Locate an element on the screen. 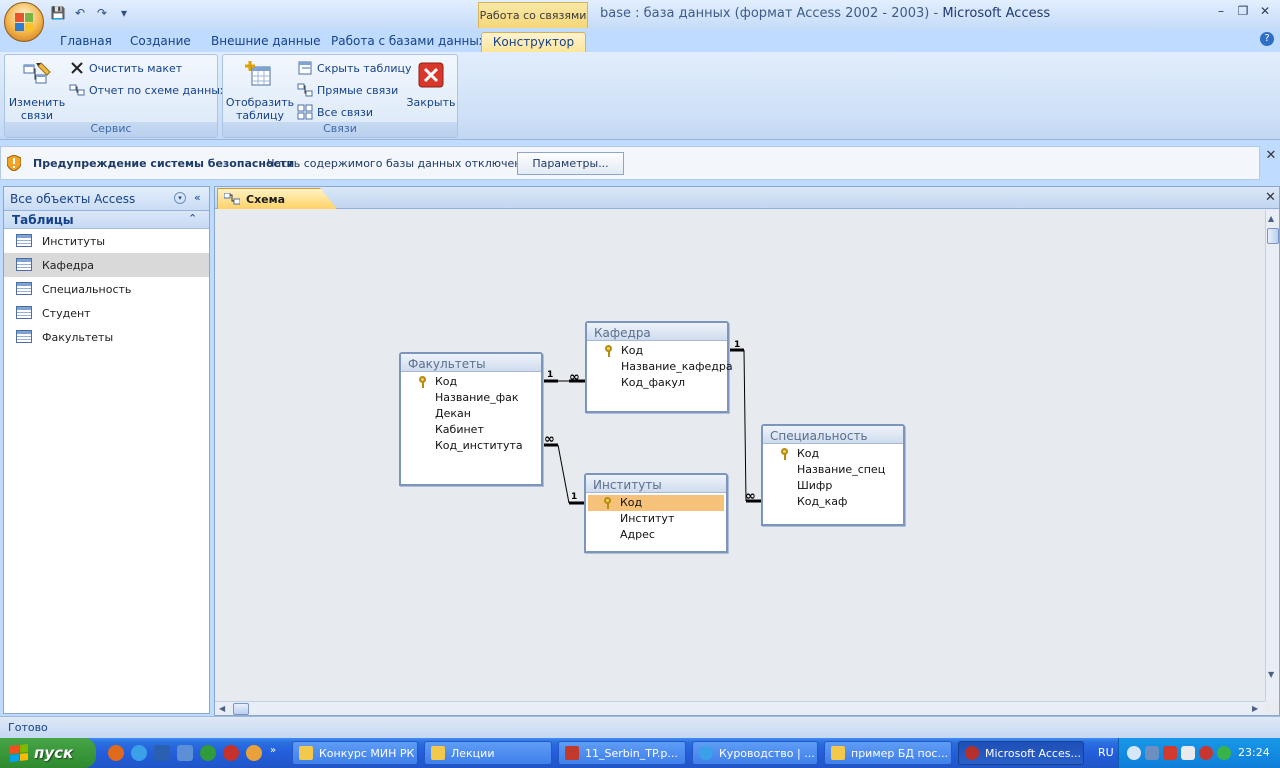 The height and width of the screenshot is (768, 1280). minimize-button: – is located at coordinates (1221, 12).